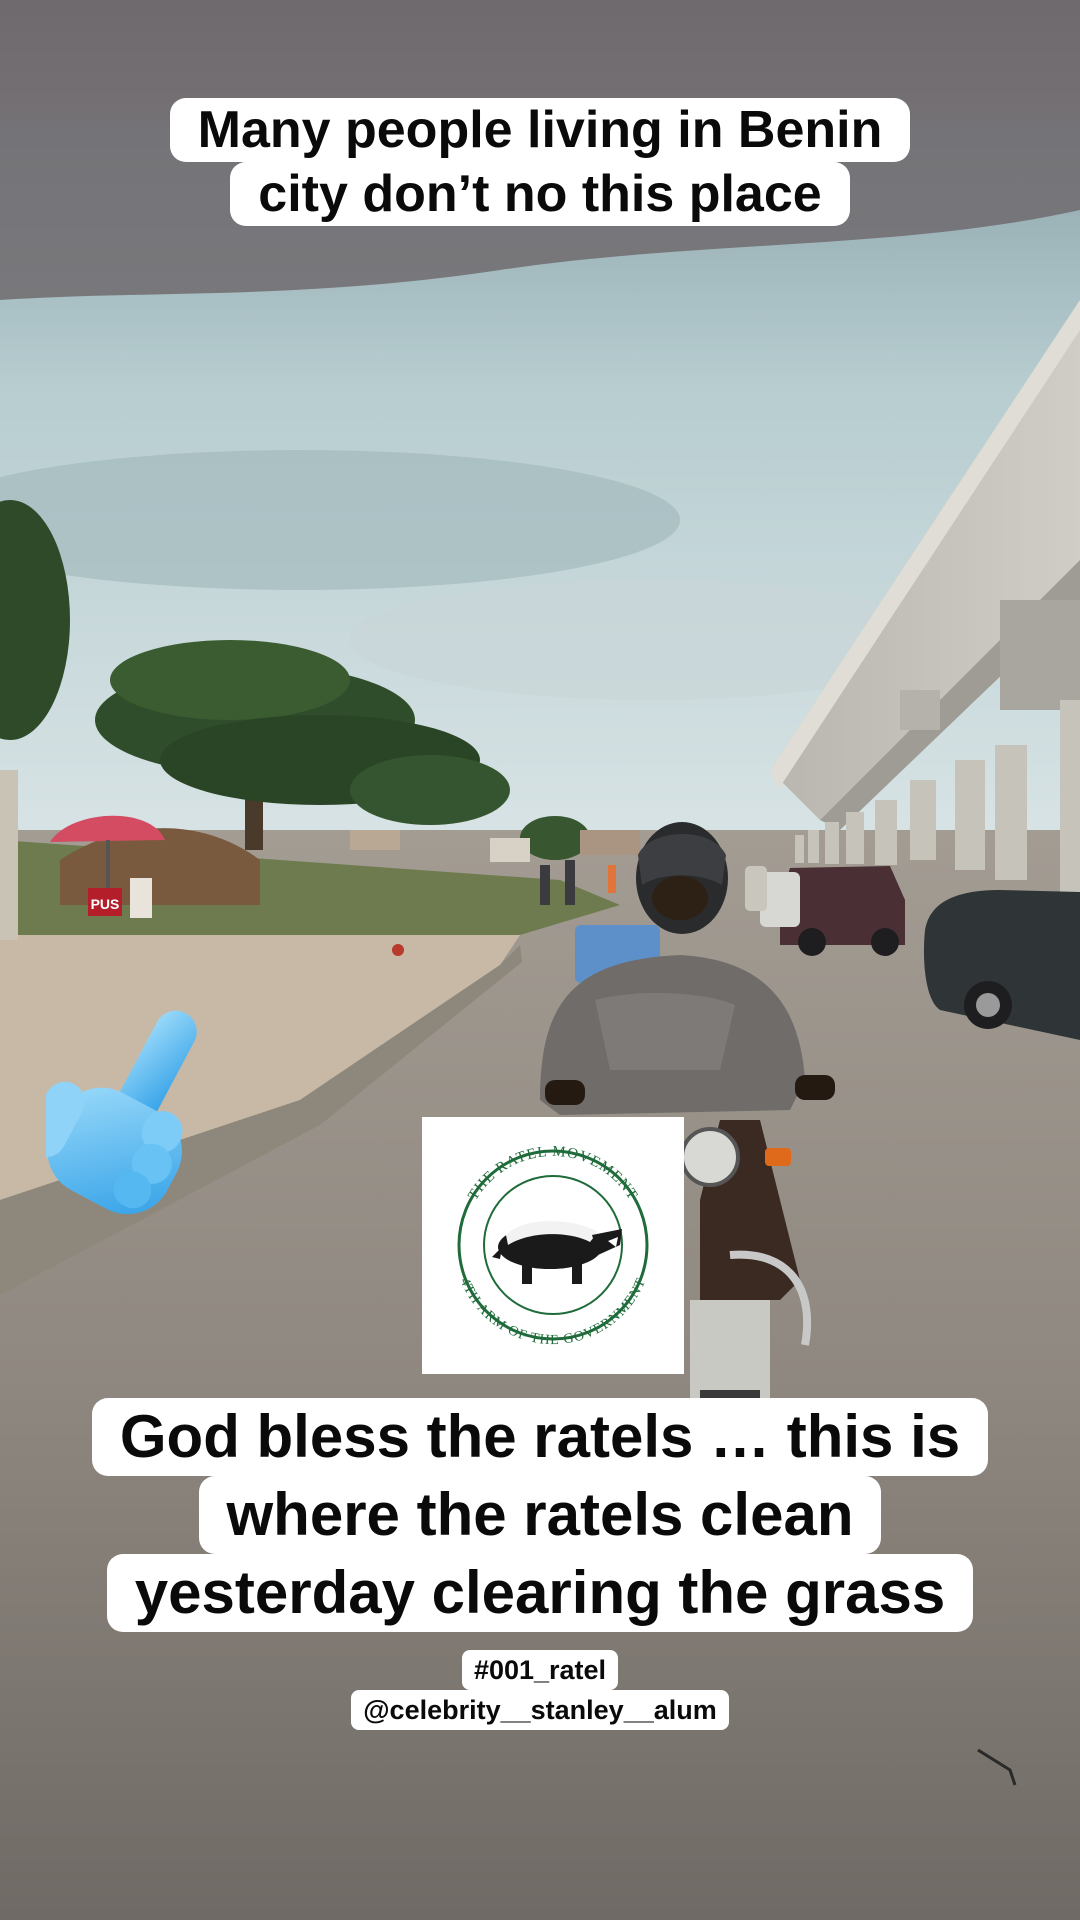  I want to click on hashtag: #001_ratel, so click(540, 1670).